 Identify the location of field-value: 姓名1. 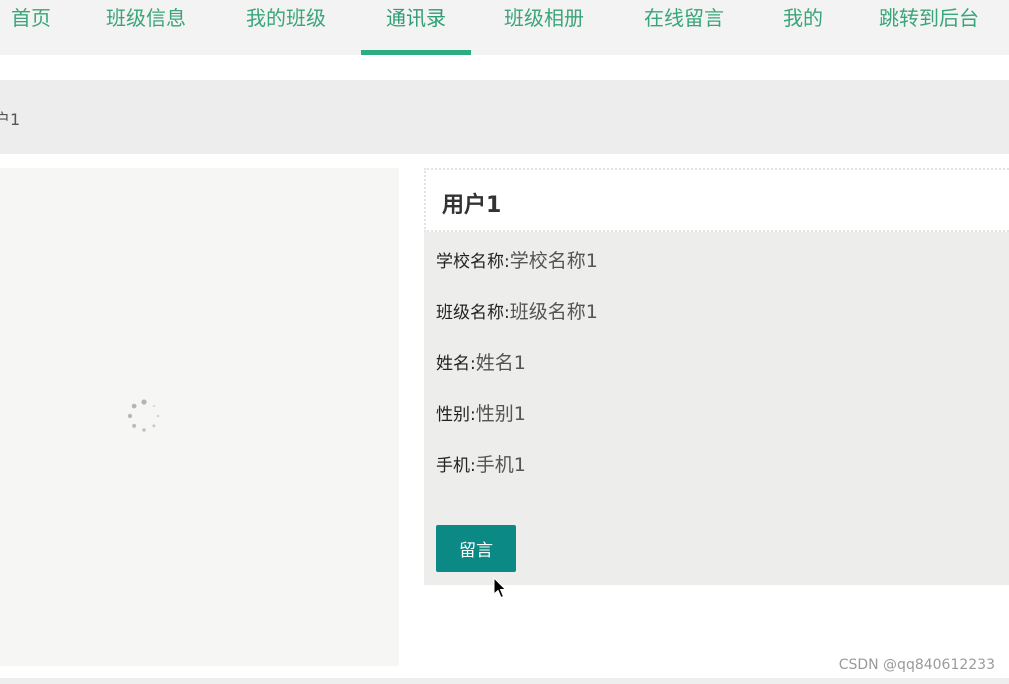
(500, 363).